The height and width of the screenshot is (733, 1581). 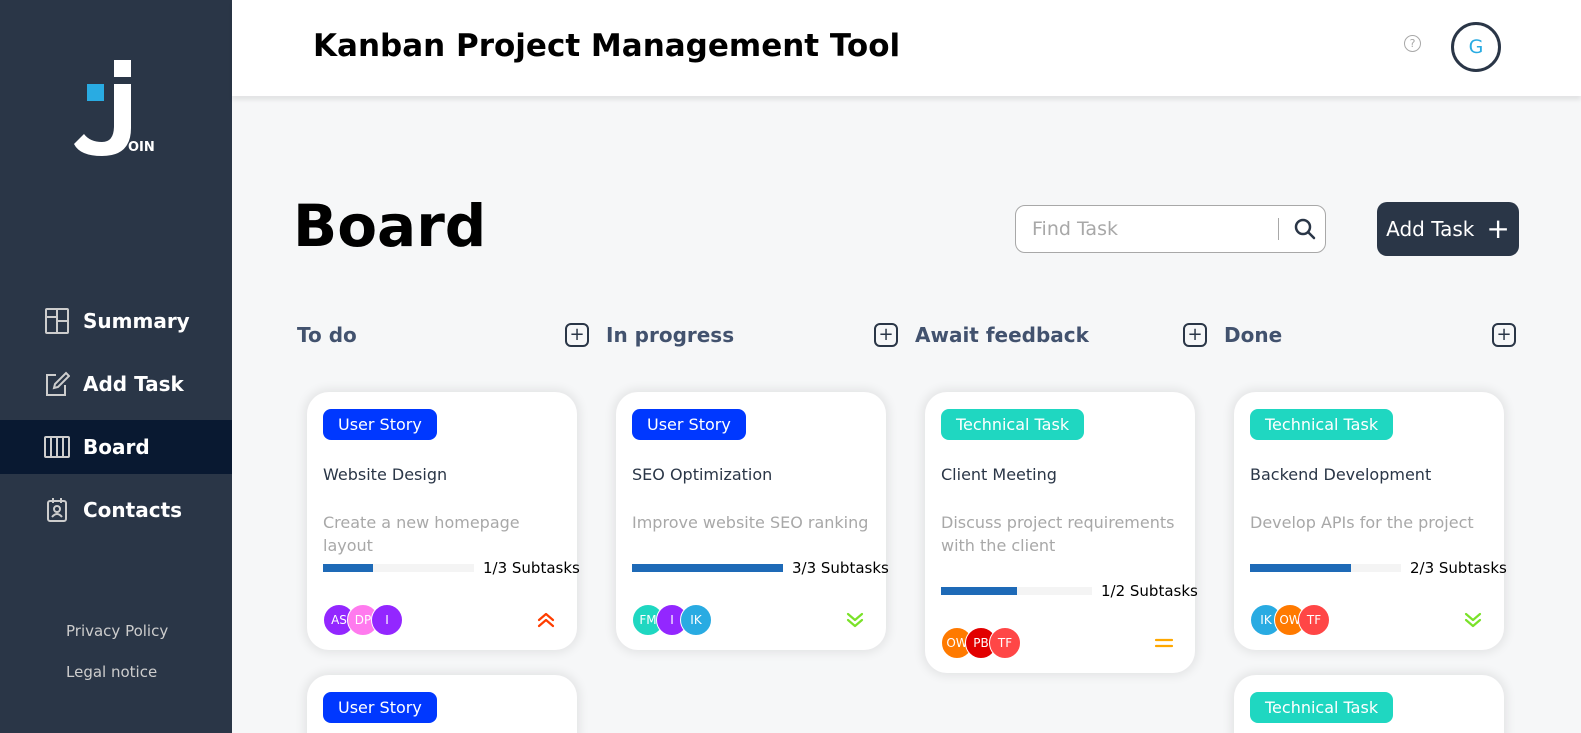 What do you see at coordinates (363, 620) in the screenshot?
I see `assignee-list: AS DP I` at bounding box center [363, 620].